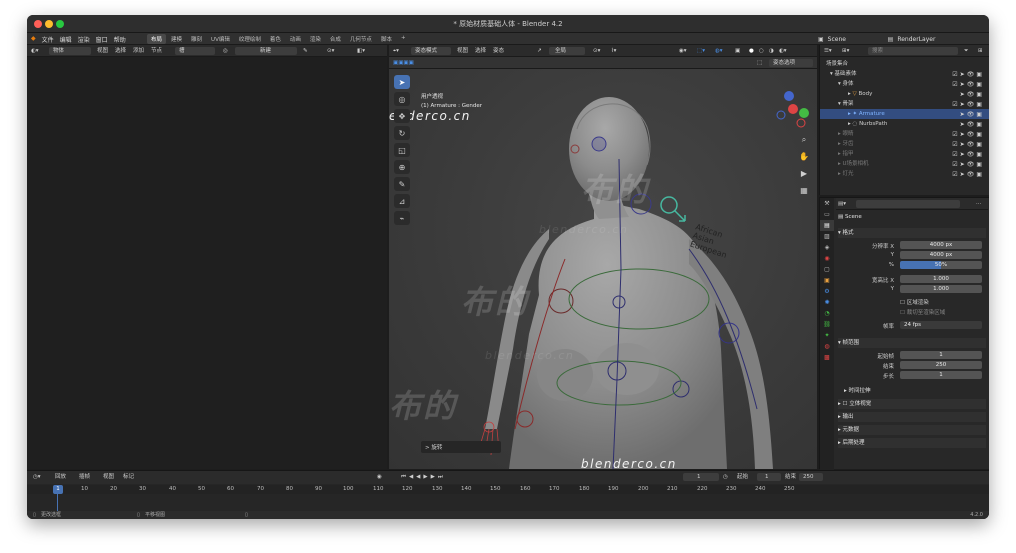 The width and height of the screenshot is (1016, 553). Describe the element at coordinates (701, 477) in the screenshot. I see `current-frame-field` at that location.